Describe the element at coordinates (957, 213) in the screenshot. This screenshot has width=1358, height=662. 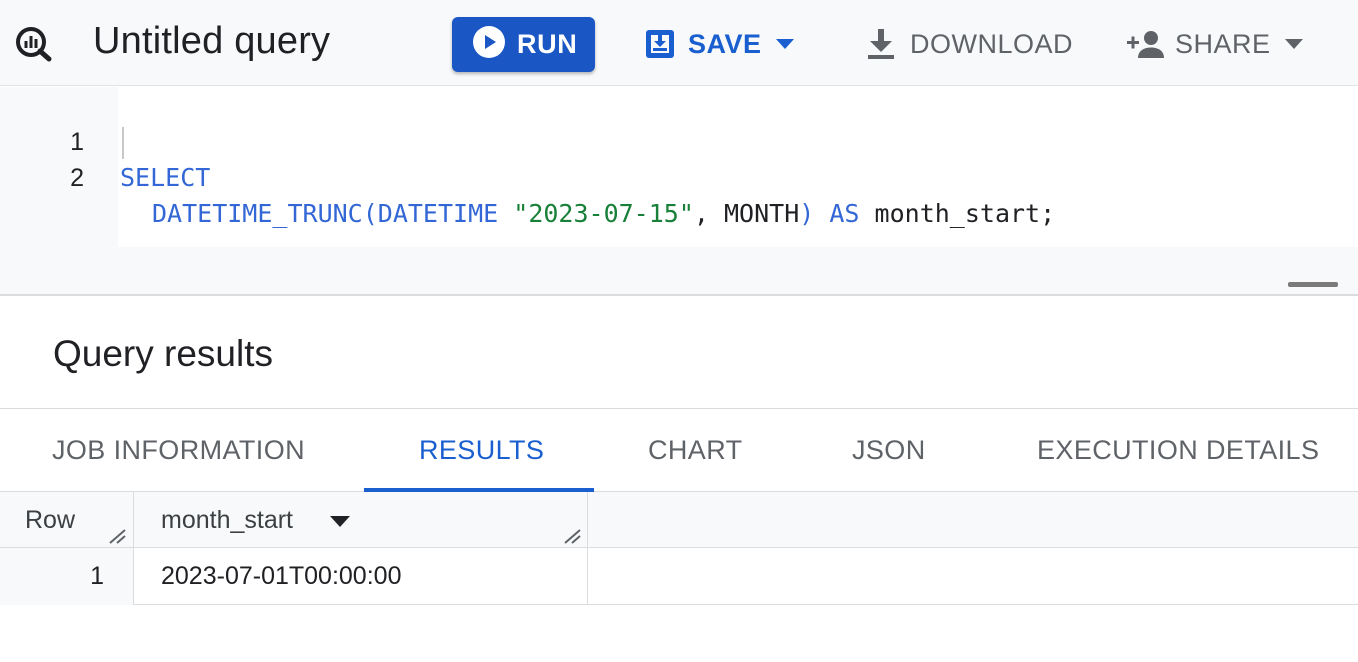
I see `code-token: month_start;` at that location.